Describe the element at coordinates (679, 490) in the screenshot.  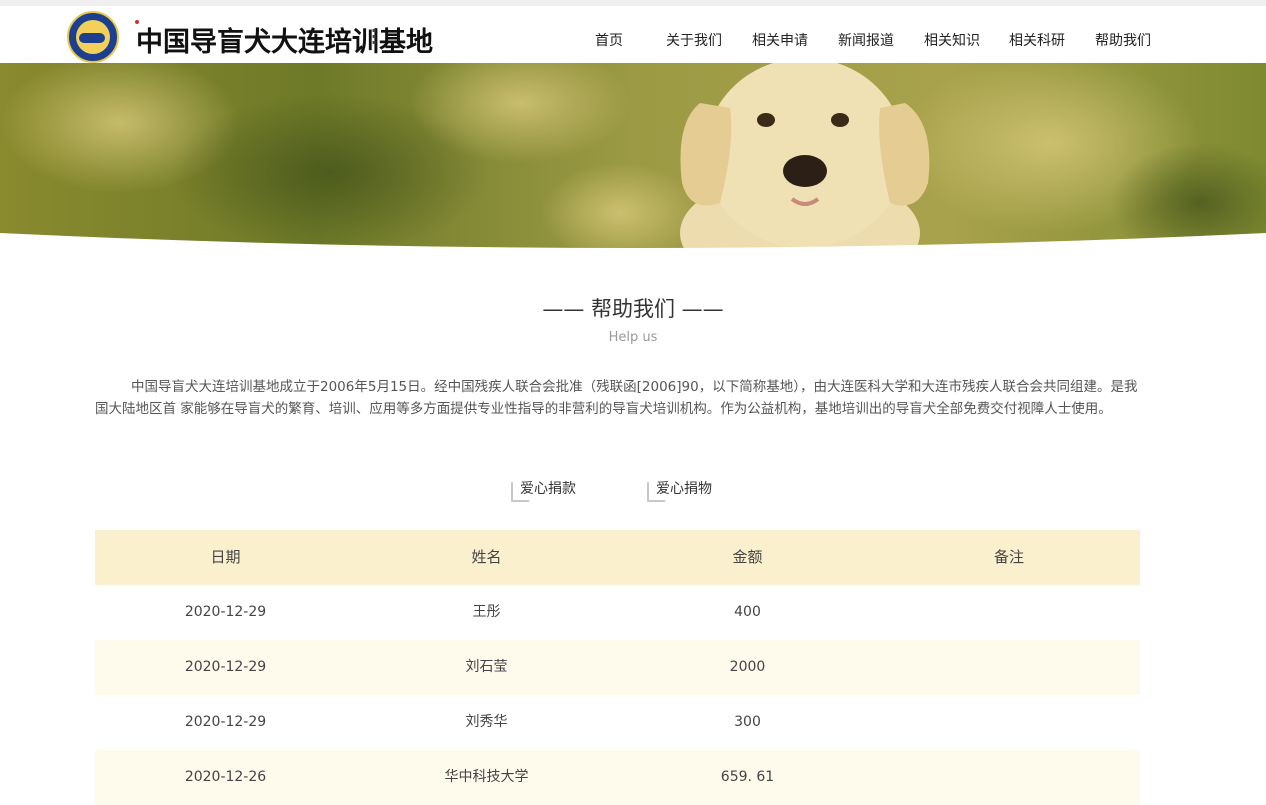
I see `tab-donate-goods: 爱心捐物` at that location.